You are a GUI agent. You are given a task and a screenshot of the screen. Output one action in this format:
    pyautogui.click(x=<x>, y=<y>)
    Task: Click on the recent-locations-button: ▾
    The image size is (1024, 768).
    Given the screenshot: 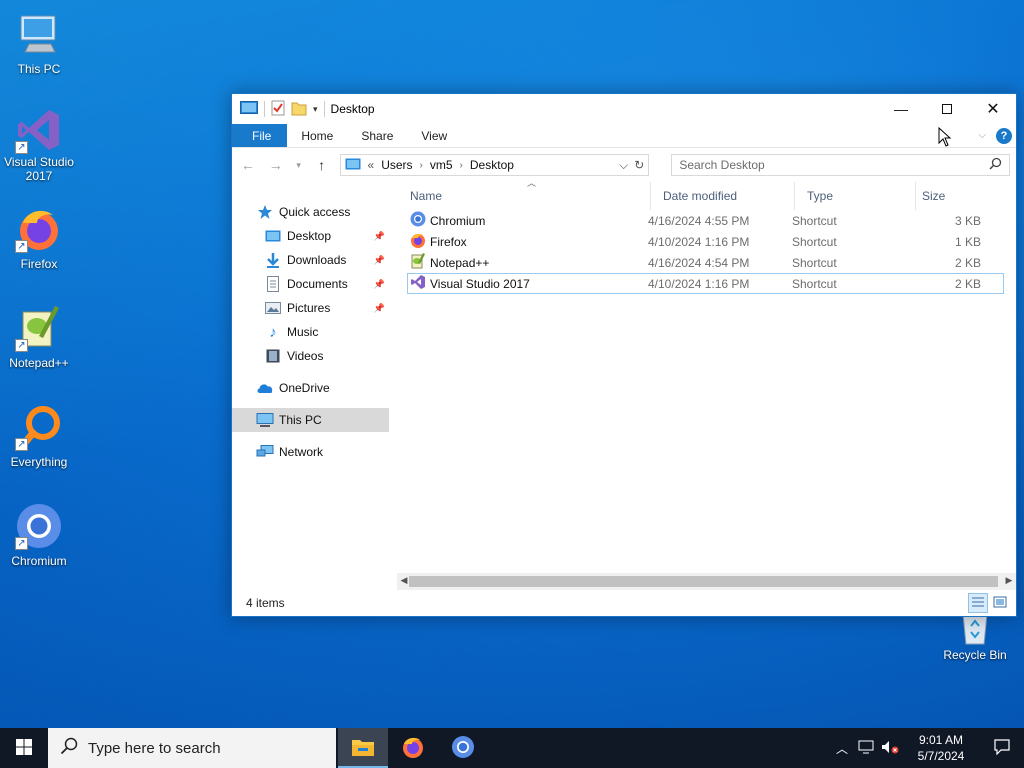 What is the action you would take?
    pyautogui.click(x=299, y=165)
    